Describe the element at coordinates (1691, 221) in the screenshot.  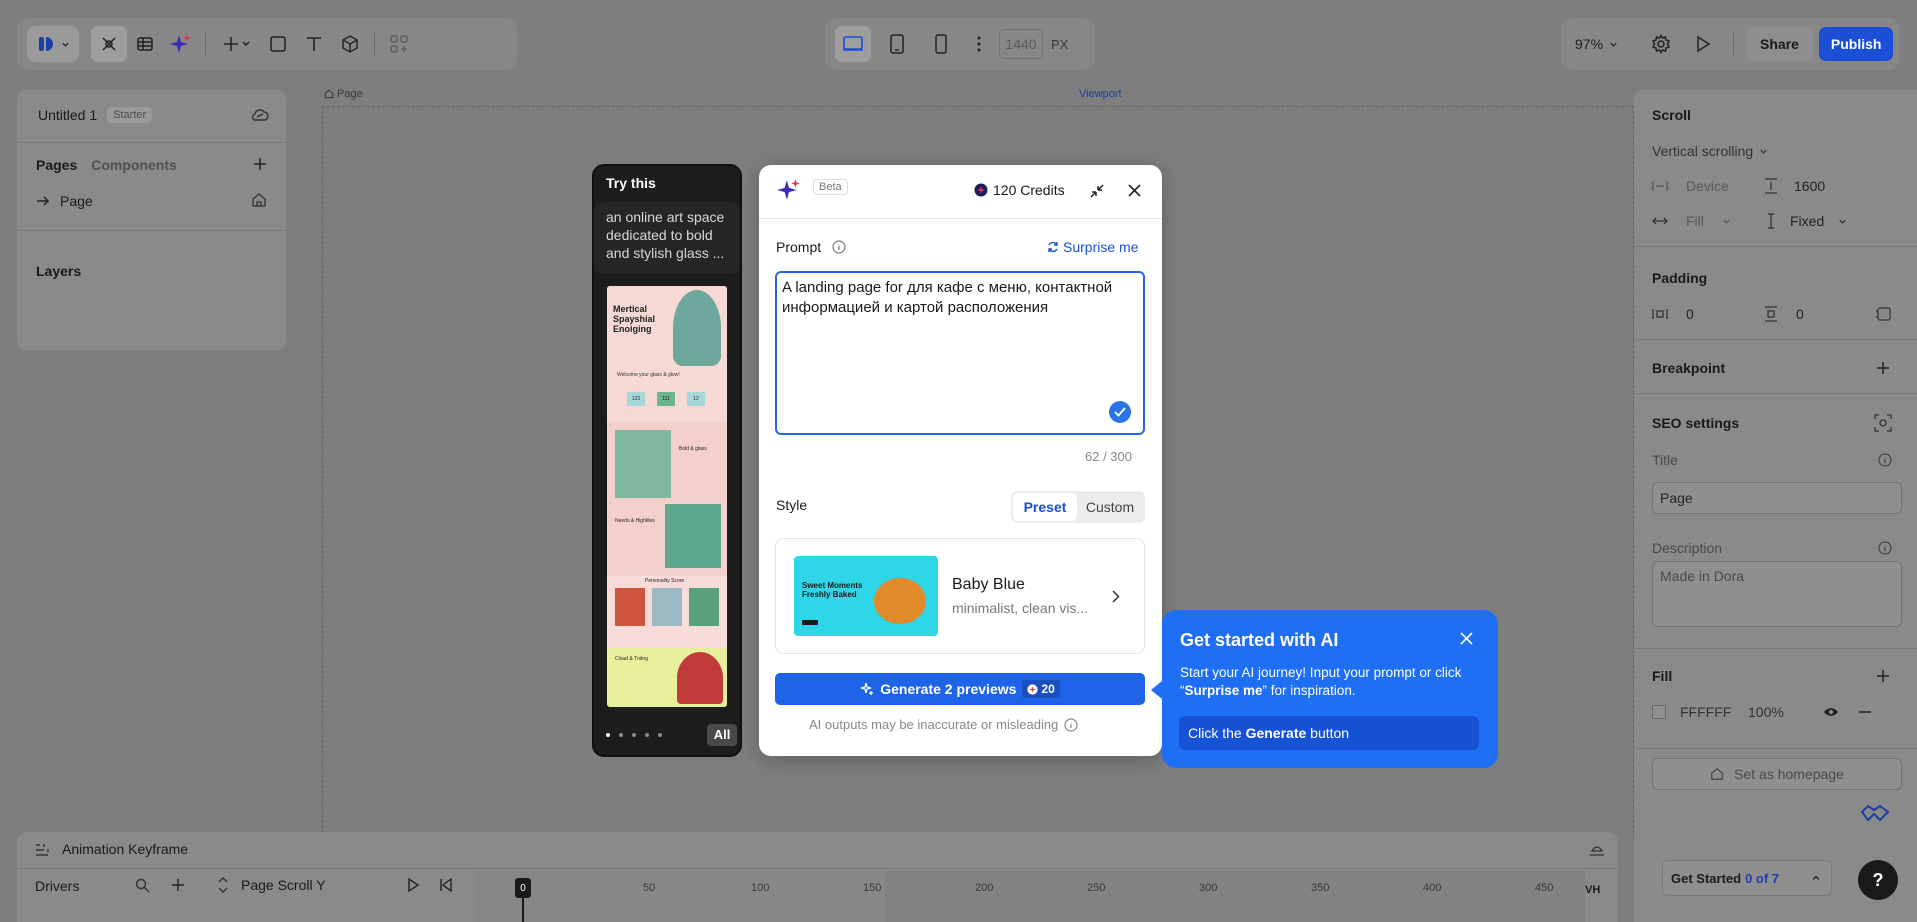
I see `fill-width-select: Fill` at that location.